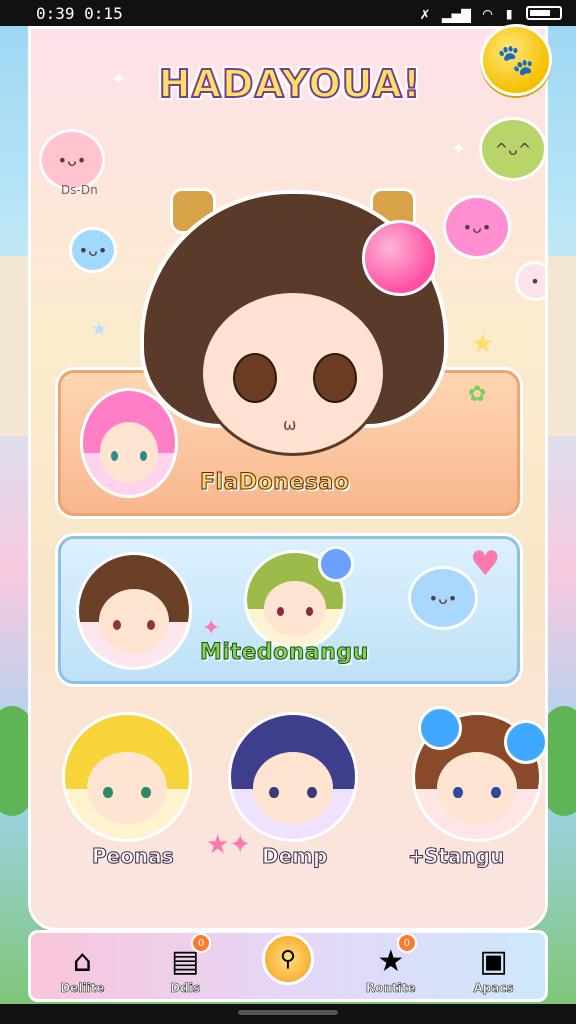 The height and width of the screenshot is (1024, 576). I want to click on character-demp, so click(293, 777).